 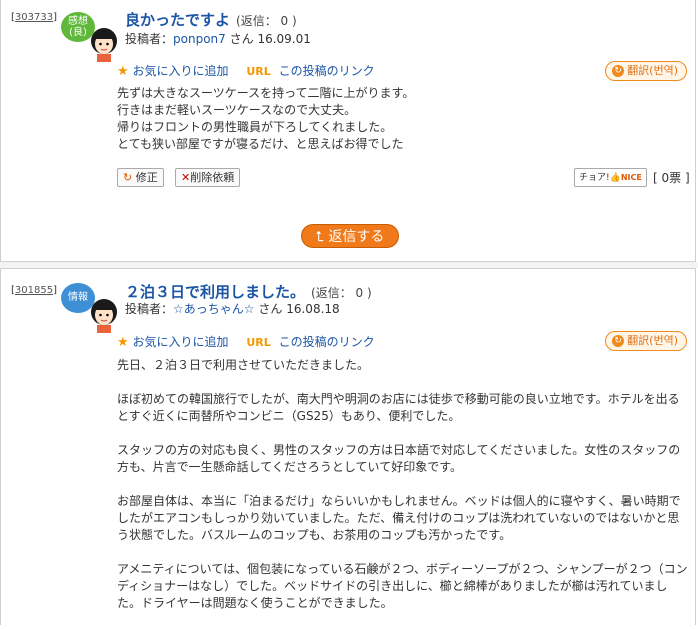 What do you see at coordinates (128, 177) in the screenshot?
I see `edit-icon: ↻` at bounding box center [128, 177].